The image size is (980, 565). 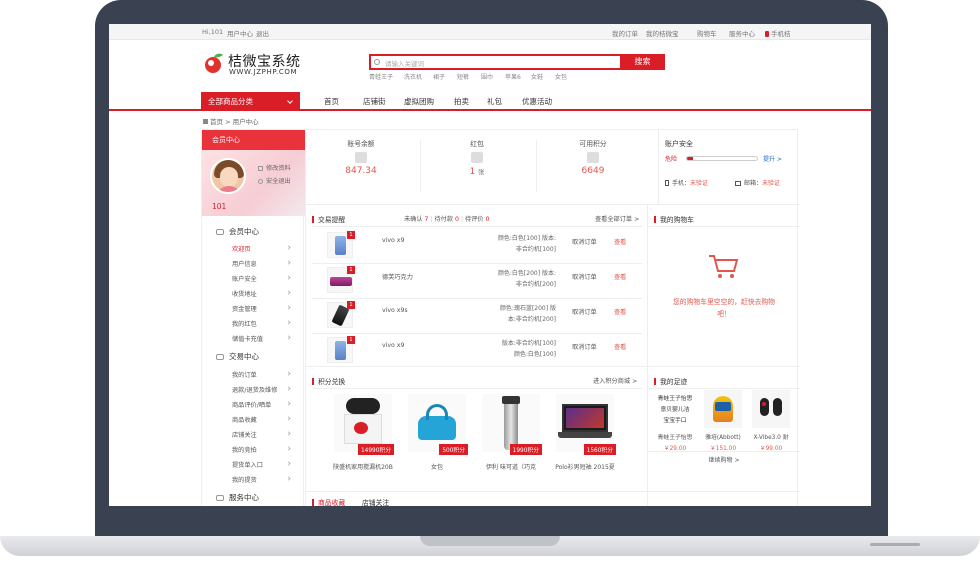 What do you see at coordinates (374, 101) in the screenshot?
I see `nav-shop-street: 店铺街` at bounding box center [374, 101].